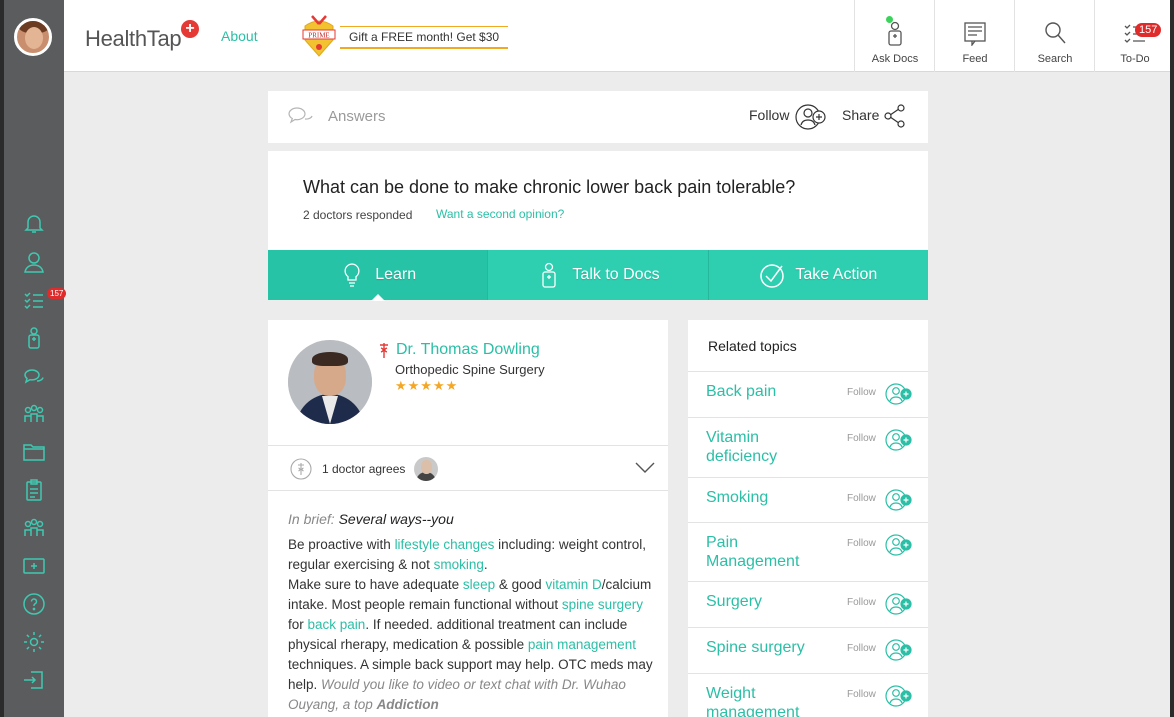 Image resolution: width=1174 pixels, height=717 pixels. I want to click on brief-title: Several ways--you, so click(396, 519).